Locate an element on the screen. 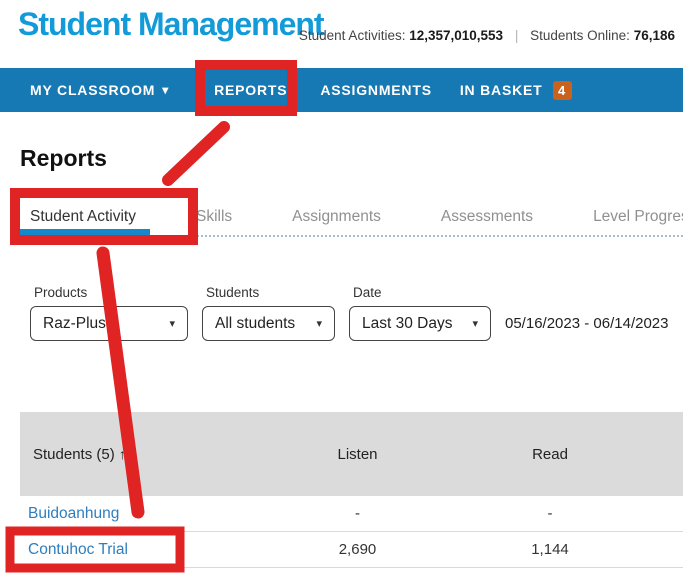 The image size is (683, 576). students-selected-value: All students is located at coordinates (255, 323).